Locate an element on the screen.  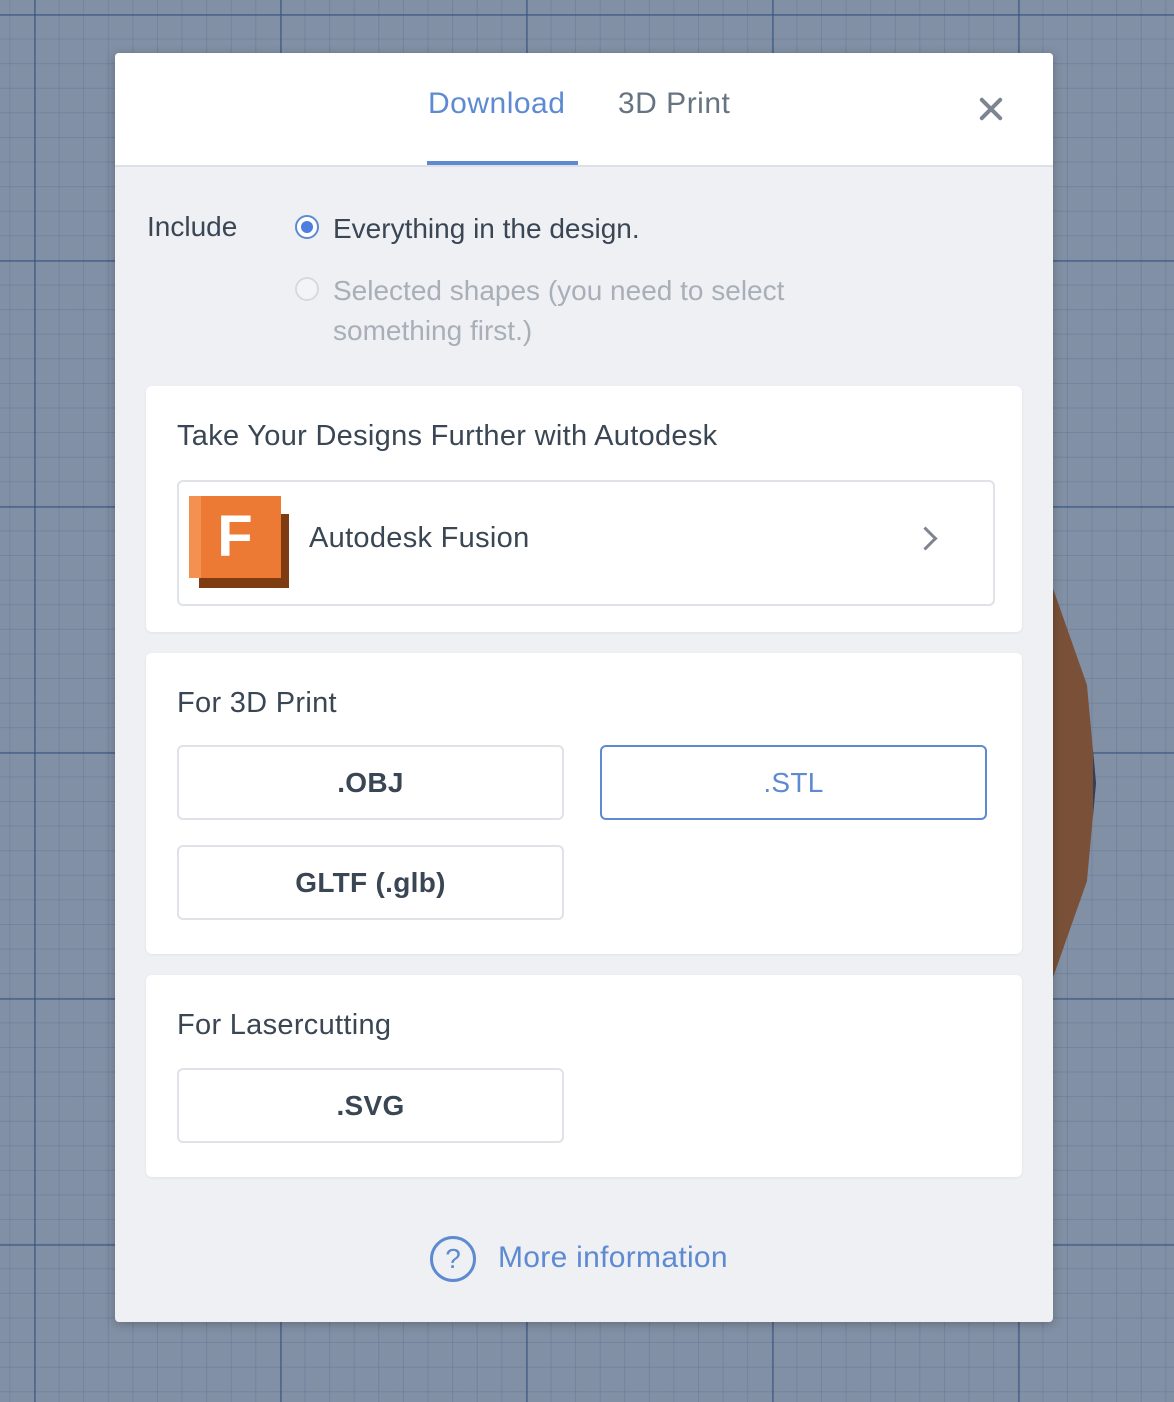
gltf-button: GLTF (.glb) is located at coordinates (370, 882).